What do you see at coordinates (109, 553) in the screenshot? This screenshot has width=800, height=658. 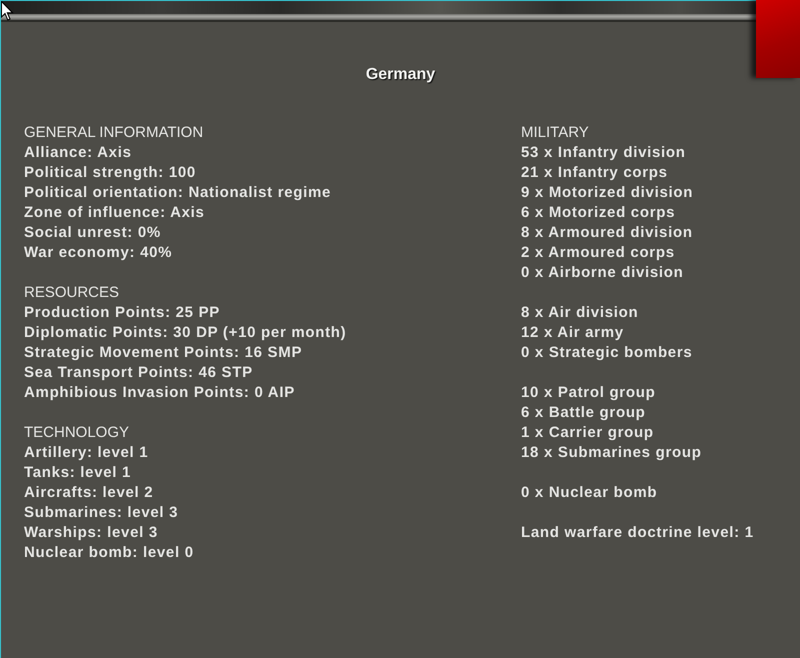 I see `info-line: Nuclear bomb: level 0` at bounding box center [109, 553].